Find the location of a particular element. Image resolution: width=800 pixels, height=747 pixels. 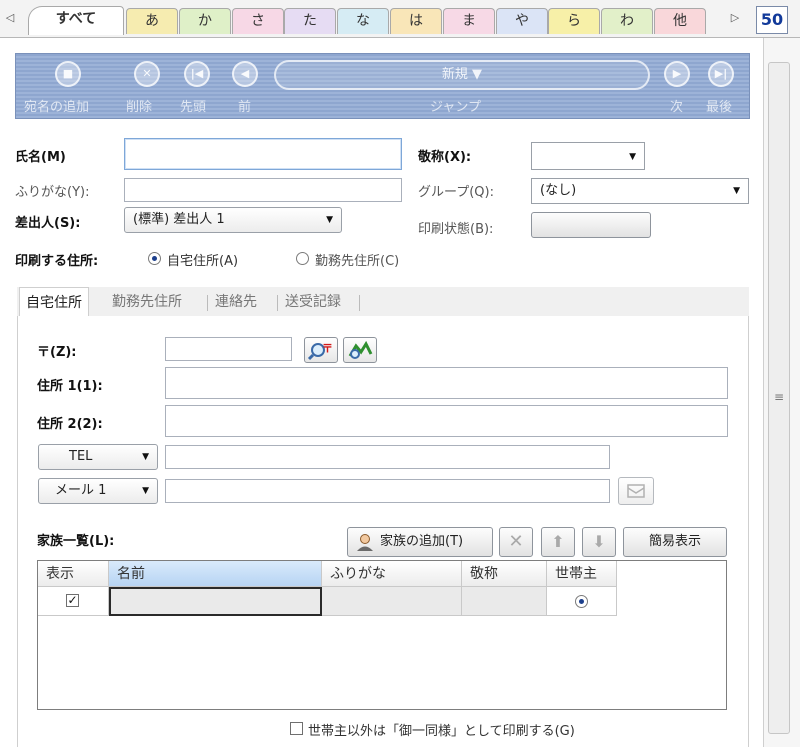

postal-search-icon: 〒 is located at coordinates (320, 351).